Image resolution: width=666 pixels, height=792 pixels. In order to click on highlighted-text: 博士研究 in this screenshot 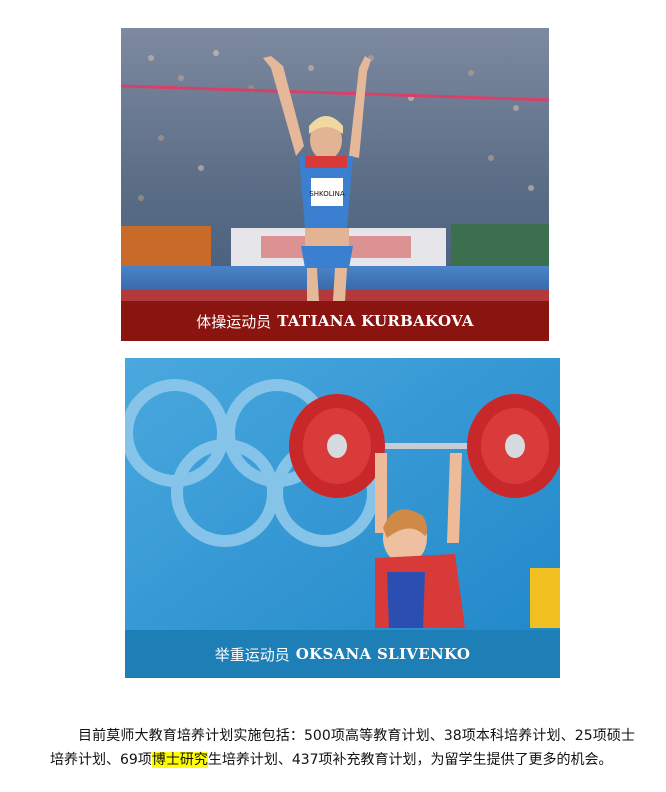, I will do `click(179, 760)`.